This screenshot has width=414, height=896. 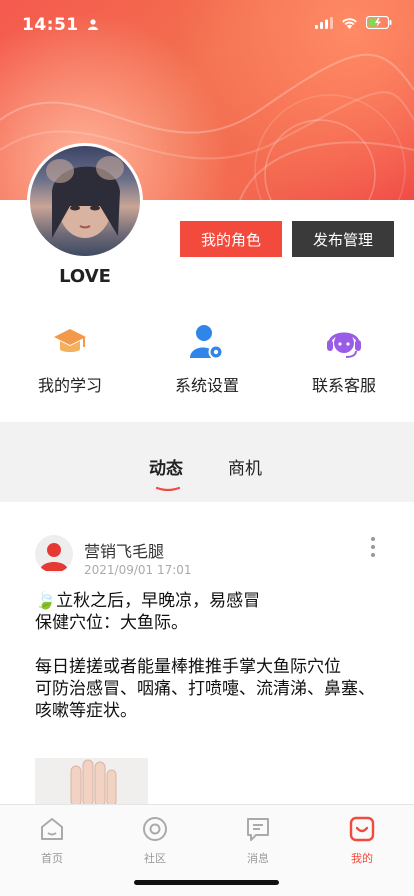 I want to click on person-icon, so click(x=93, y=24).